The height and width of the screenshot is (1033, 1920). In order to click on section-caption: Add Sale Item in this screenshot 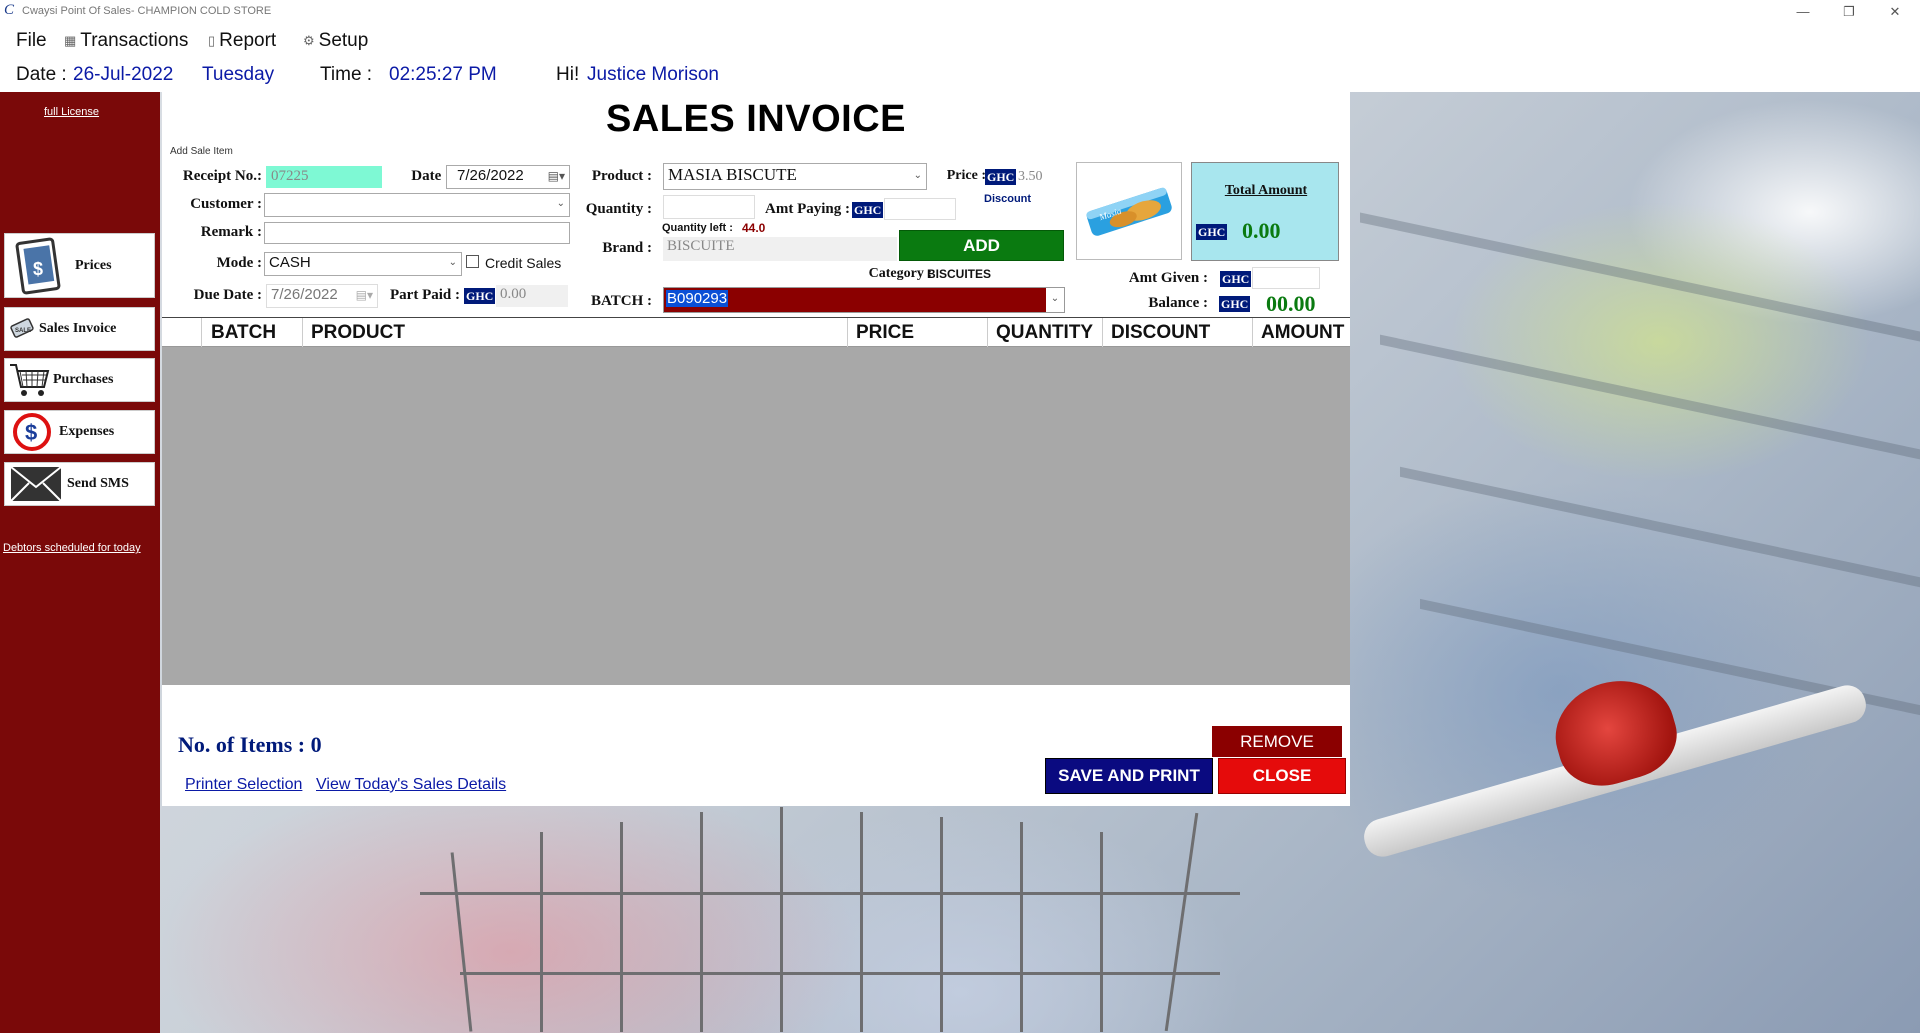, I will do `click(201, 151)`.